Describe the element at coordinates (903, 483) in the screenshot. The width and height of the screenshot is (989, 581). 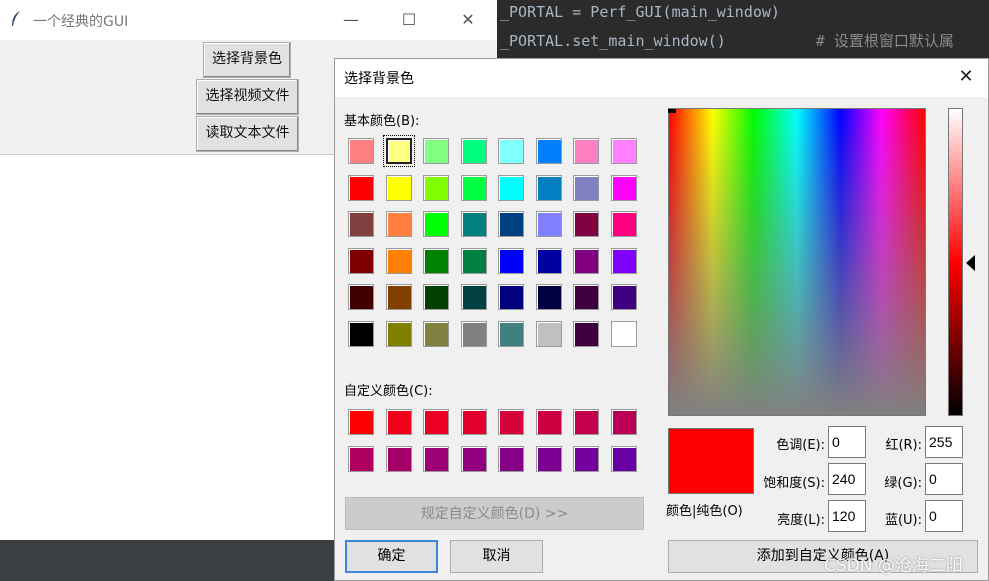
I see `green-label: 绿(G):` at that location.